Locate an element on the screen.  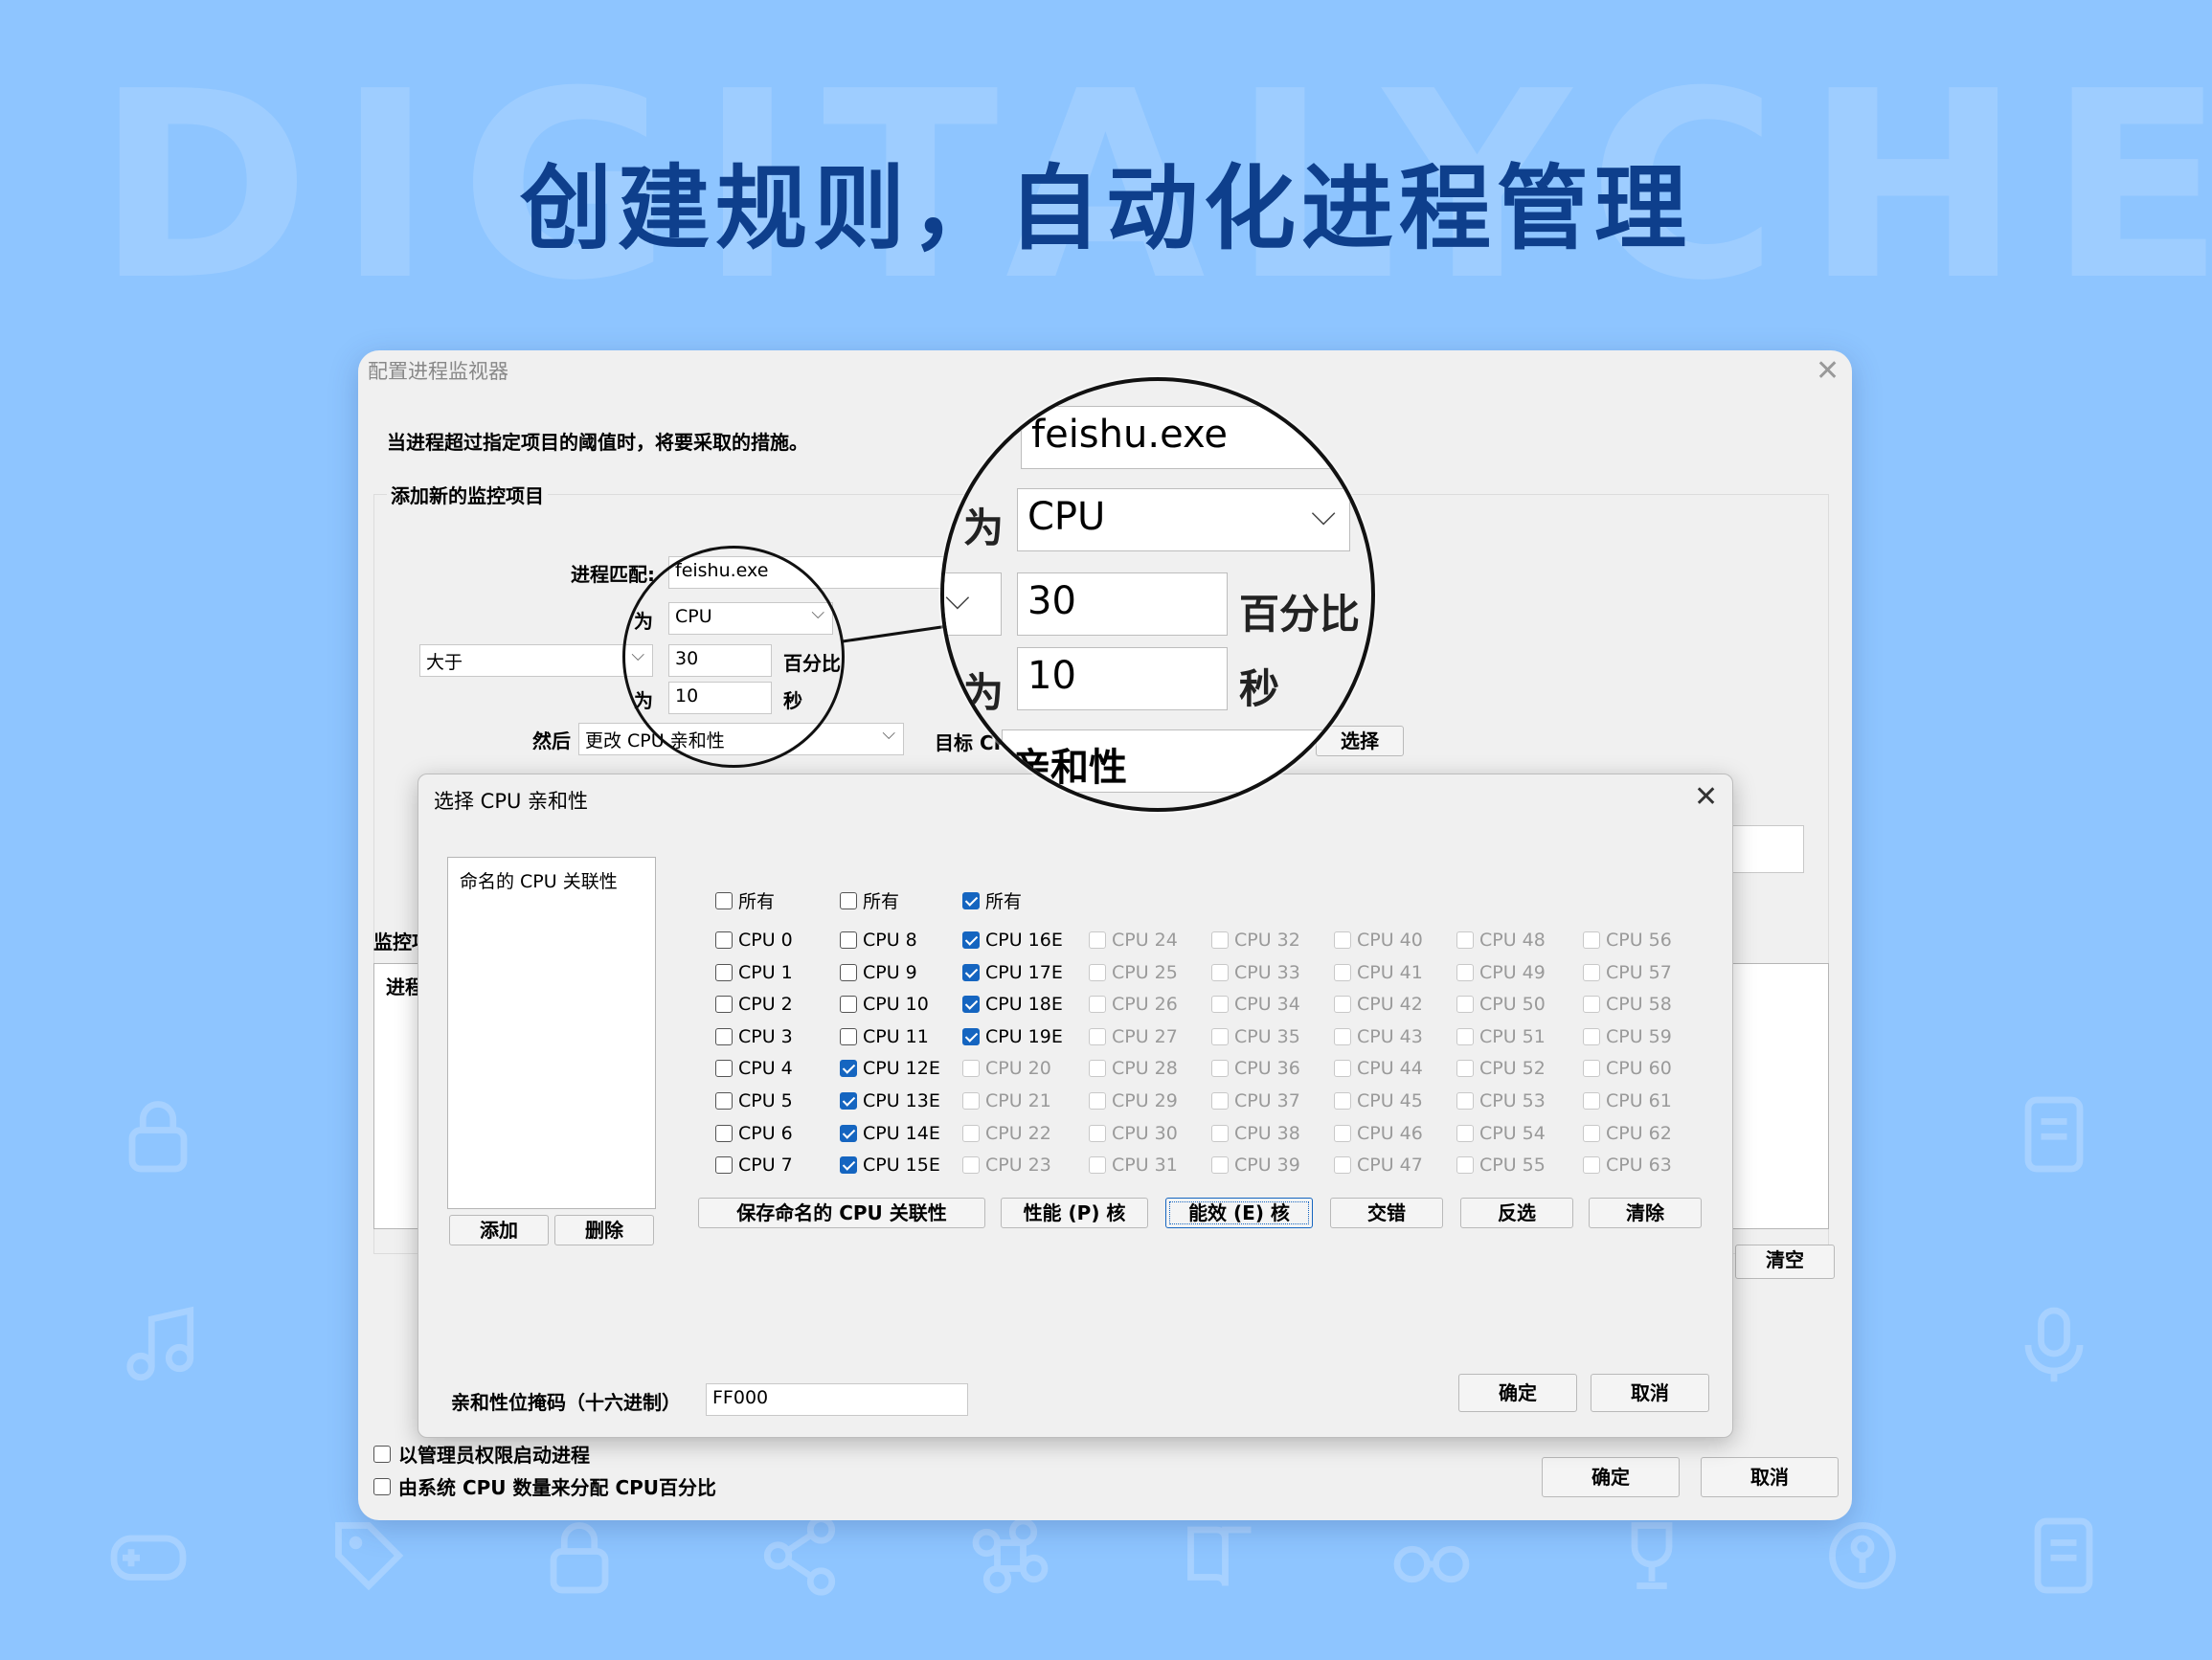
cancel-button: 取消 is located at coordinates (1770, 1477).